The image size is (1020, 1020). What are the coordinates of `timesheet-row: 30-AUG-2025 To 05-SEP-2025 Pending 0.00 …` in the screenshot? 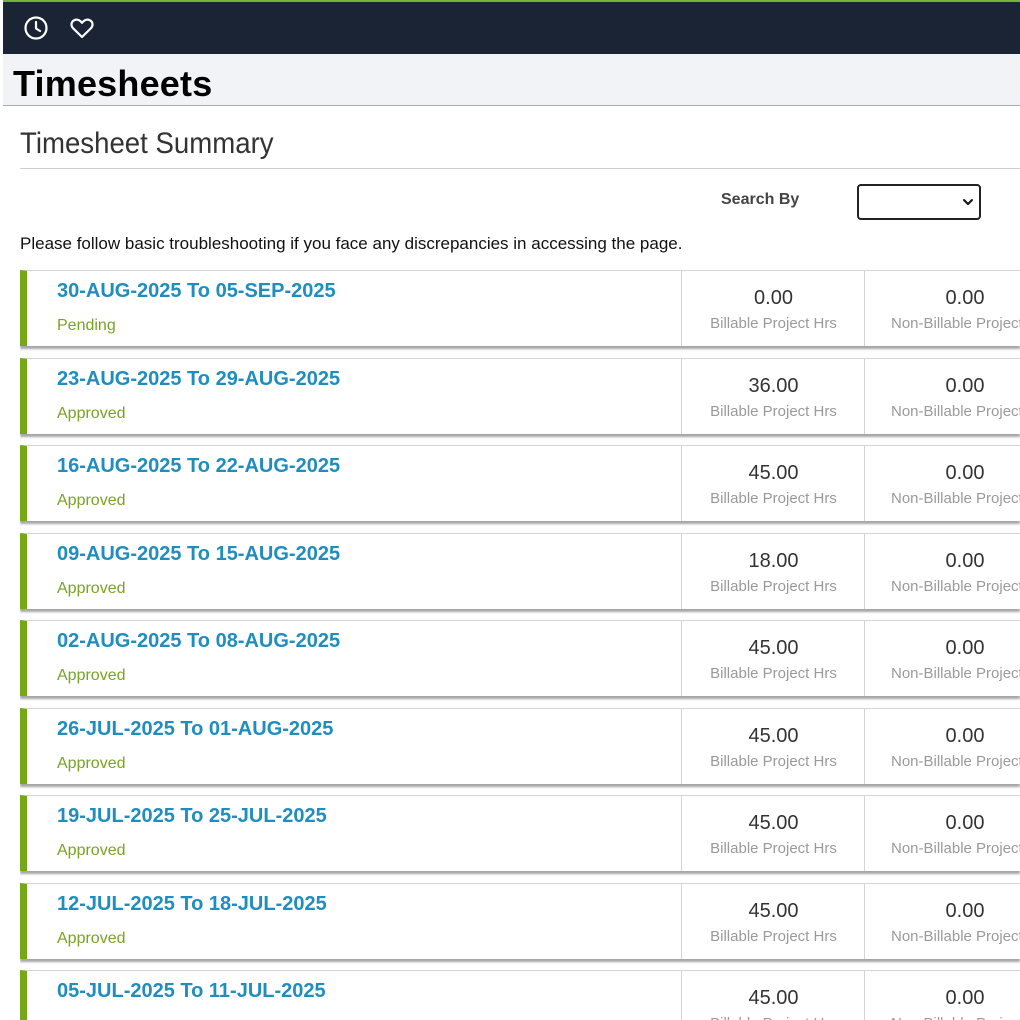 It's located at (520, 308).